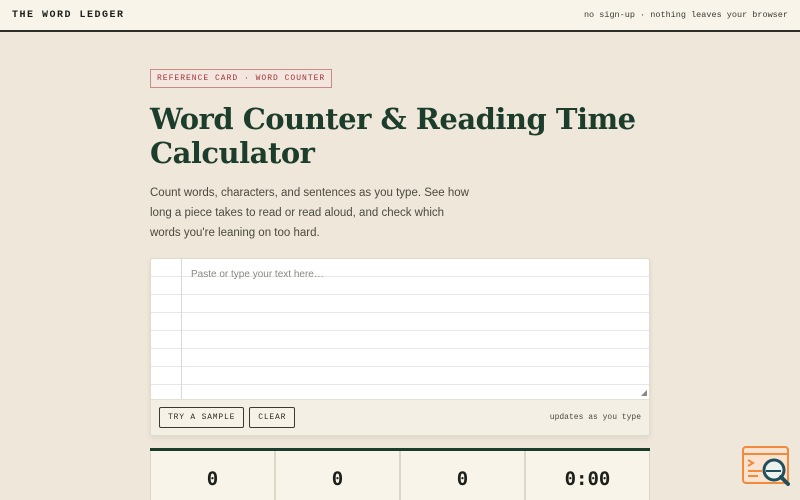 The image size is (800, 500). What do you see at coordinates (272, 417) in the screenshot?
I see `clear-button: CLEAR` at bounding box center [272, 417].